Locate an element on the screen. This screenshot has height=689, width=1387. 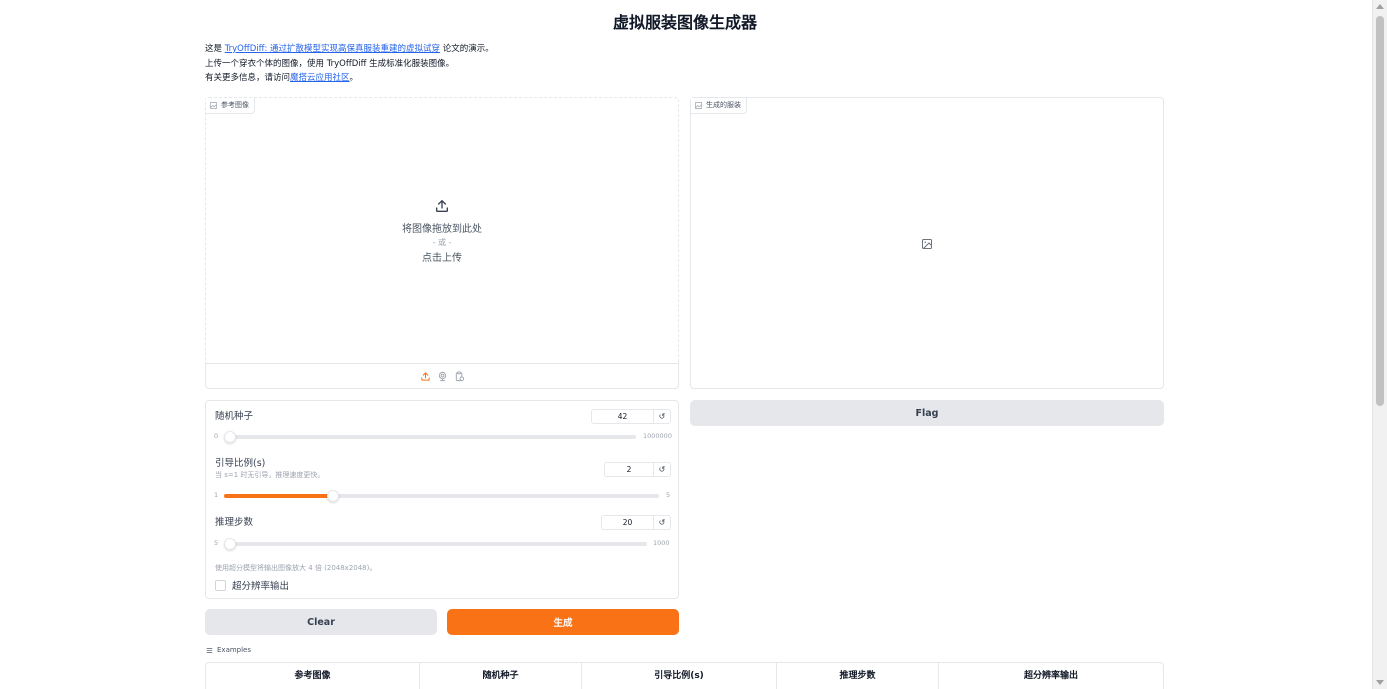
community-link: 魔搭云应用社区 is located at coordinates (320, 78).